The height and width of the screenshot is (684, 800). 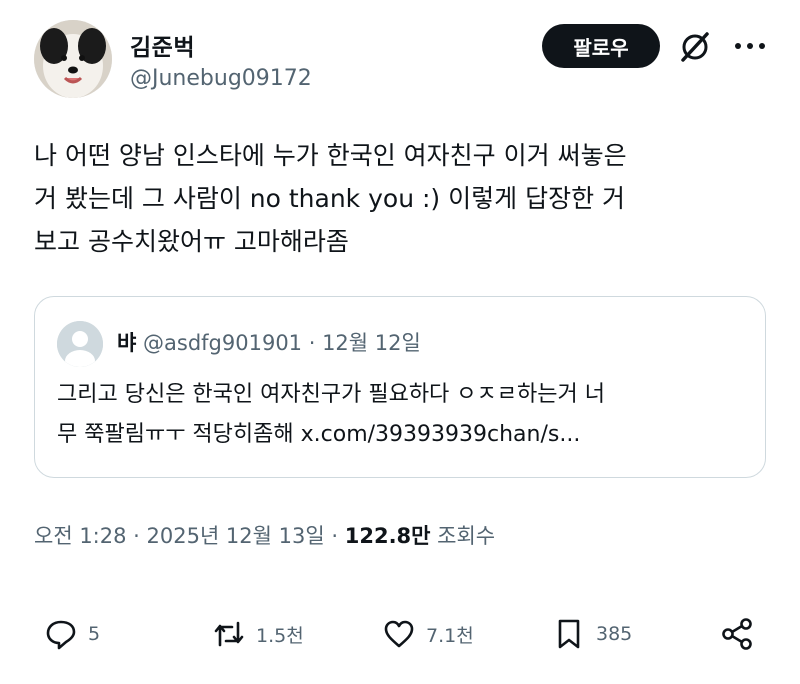 I want to click on retweet-count: 1.5천, so click(x=280, y=635).